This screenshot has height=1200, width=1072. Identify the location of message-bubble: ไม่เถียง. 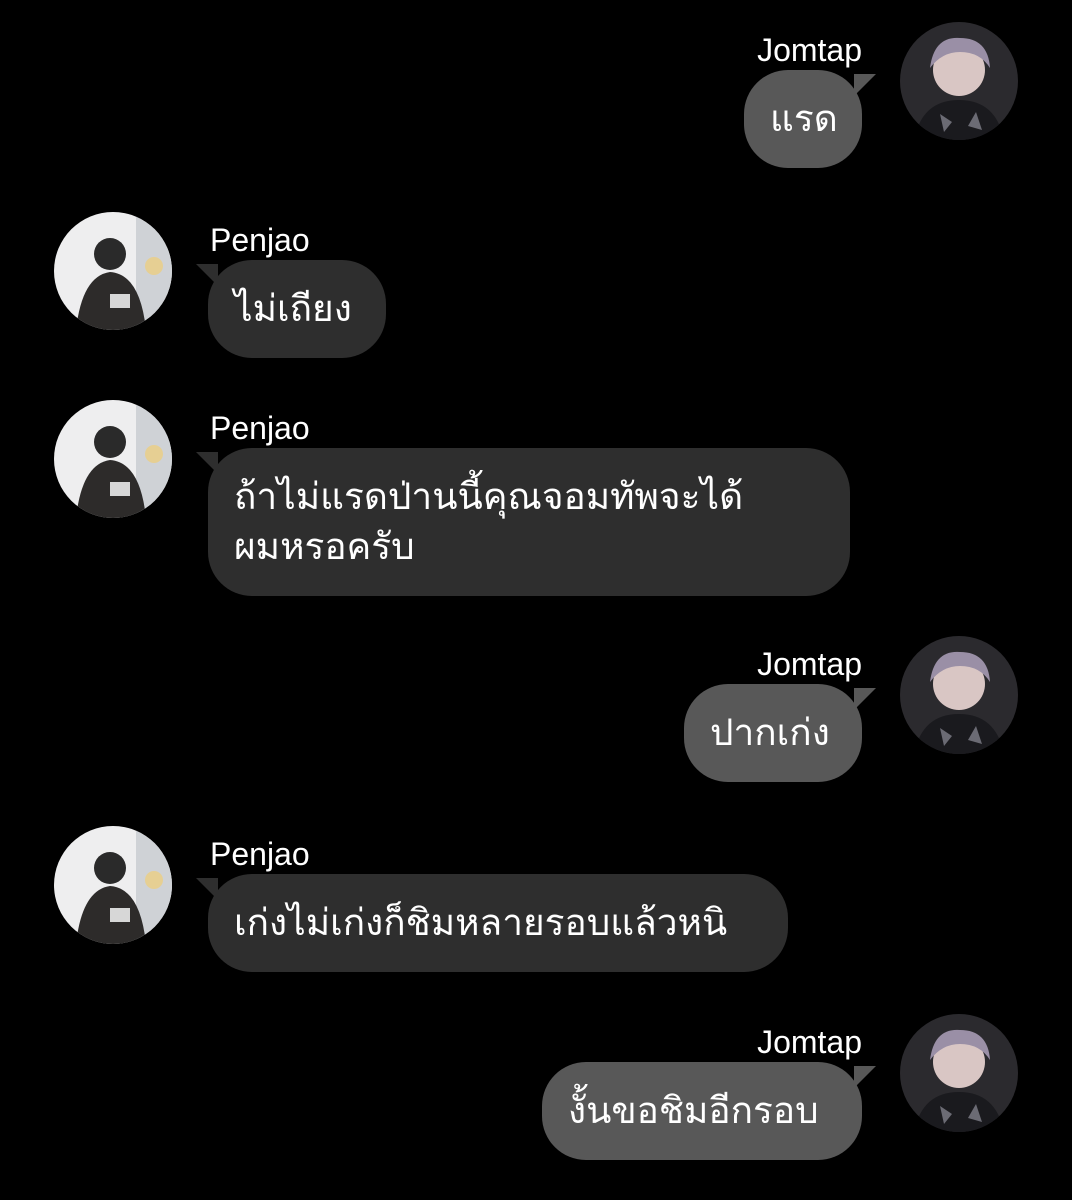
(297, 309).